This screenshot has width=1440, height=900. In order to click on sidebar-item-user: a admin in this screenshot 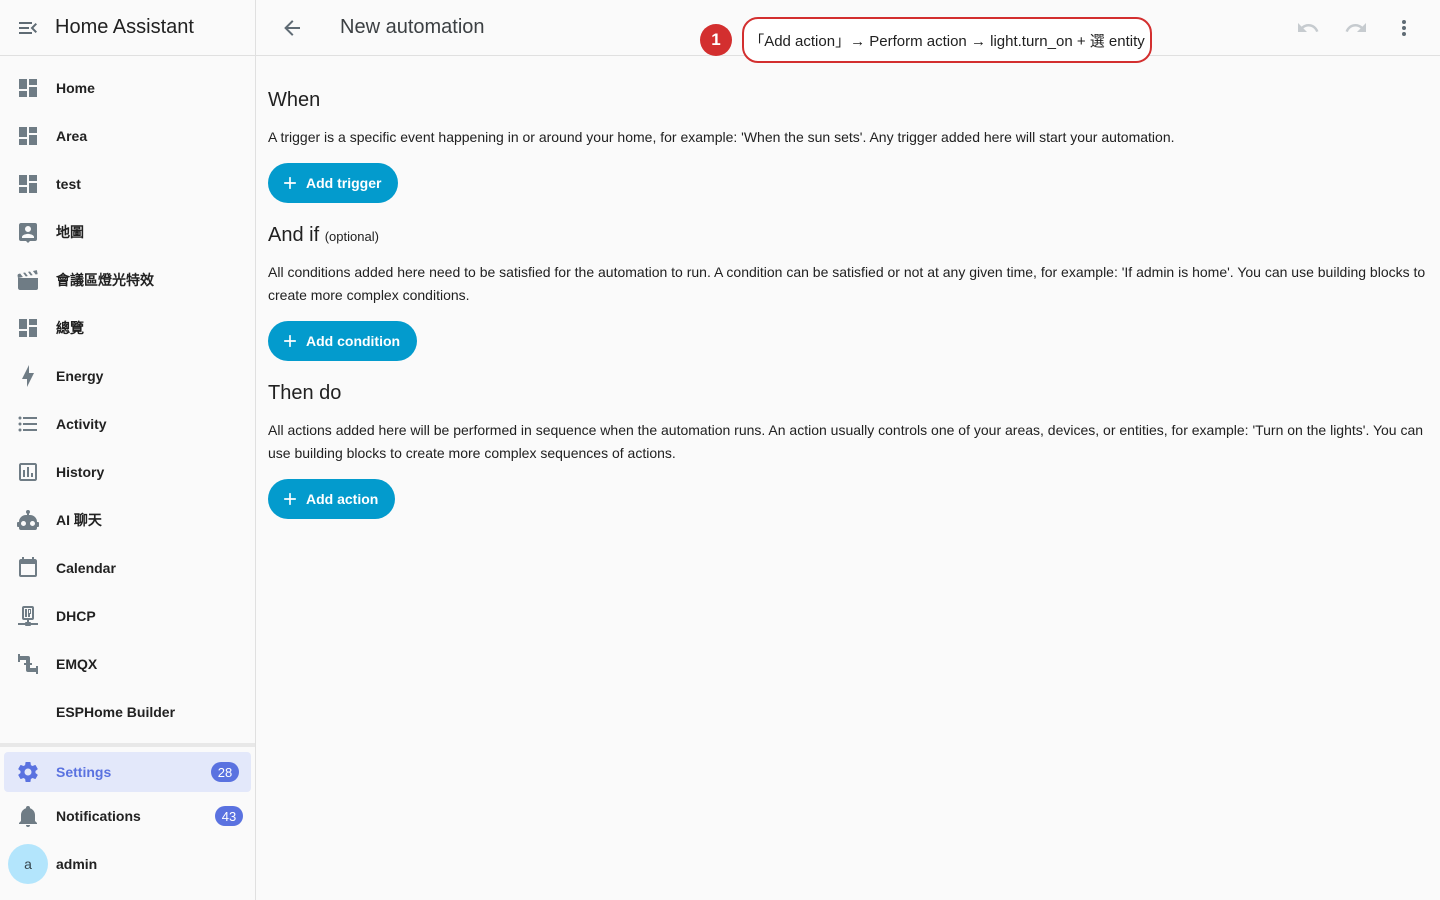, I will do `click(127, 864)`.